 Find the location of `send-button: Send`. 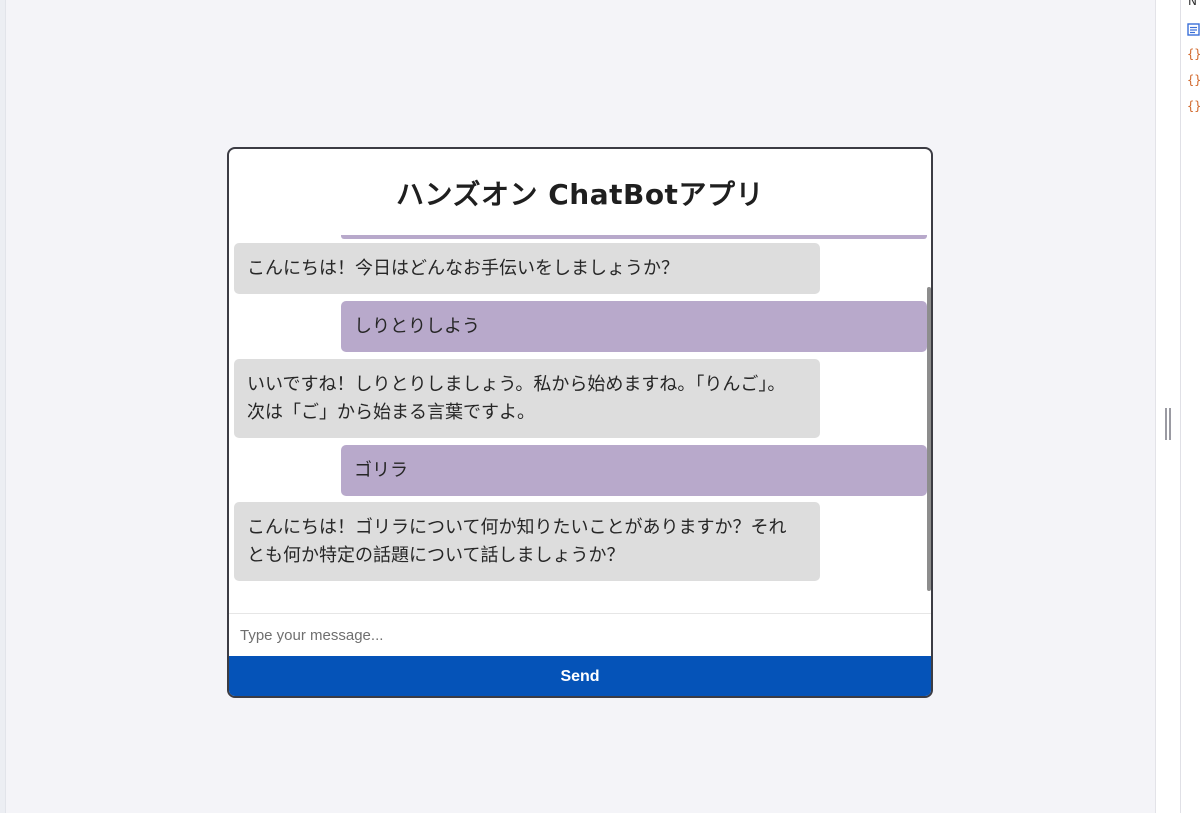

send-button: Send is located at coordinates (580, 676).